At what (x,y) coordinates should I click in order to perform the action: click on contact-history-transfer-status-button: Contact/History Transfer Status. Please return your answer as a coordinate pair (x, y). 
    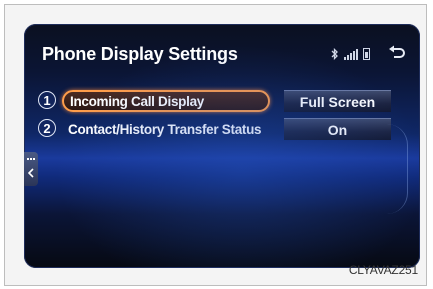
    Looking at the image, I should click on (166, 129).